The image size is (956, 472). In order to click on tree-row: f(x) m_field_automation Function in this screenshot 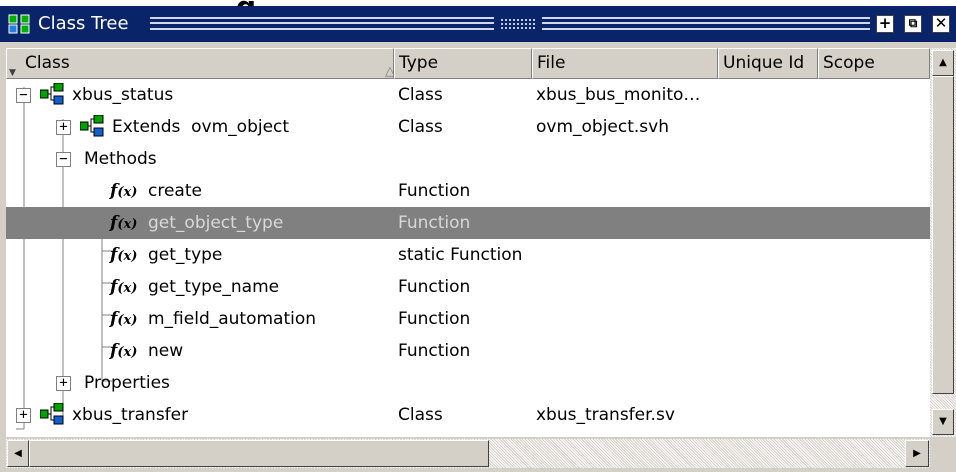, I will do `click(468, 319)`.